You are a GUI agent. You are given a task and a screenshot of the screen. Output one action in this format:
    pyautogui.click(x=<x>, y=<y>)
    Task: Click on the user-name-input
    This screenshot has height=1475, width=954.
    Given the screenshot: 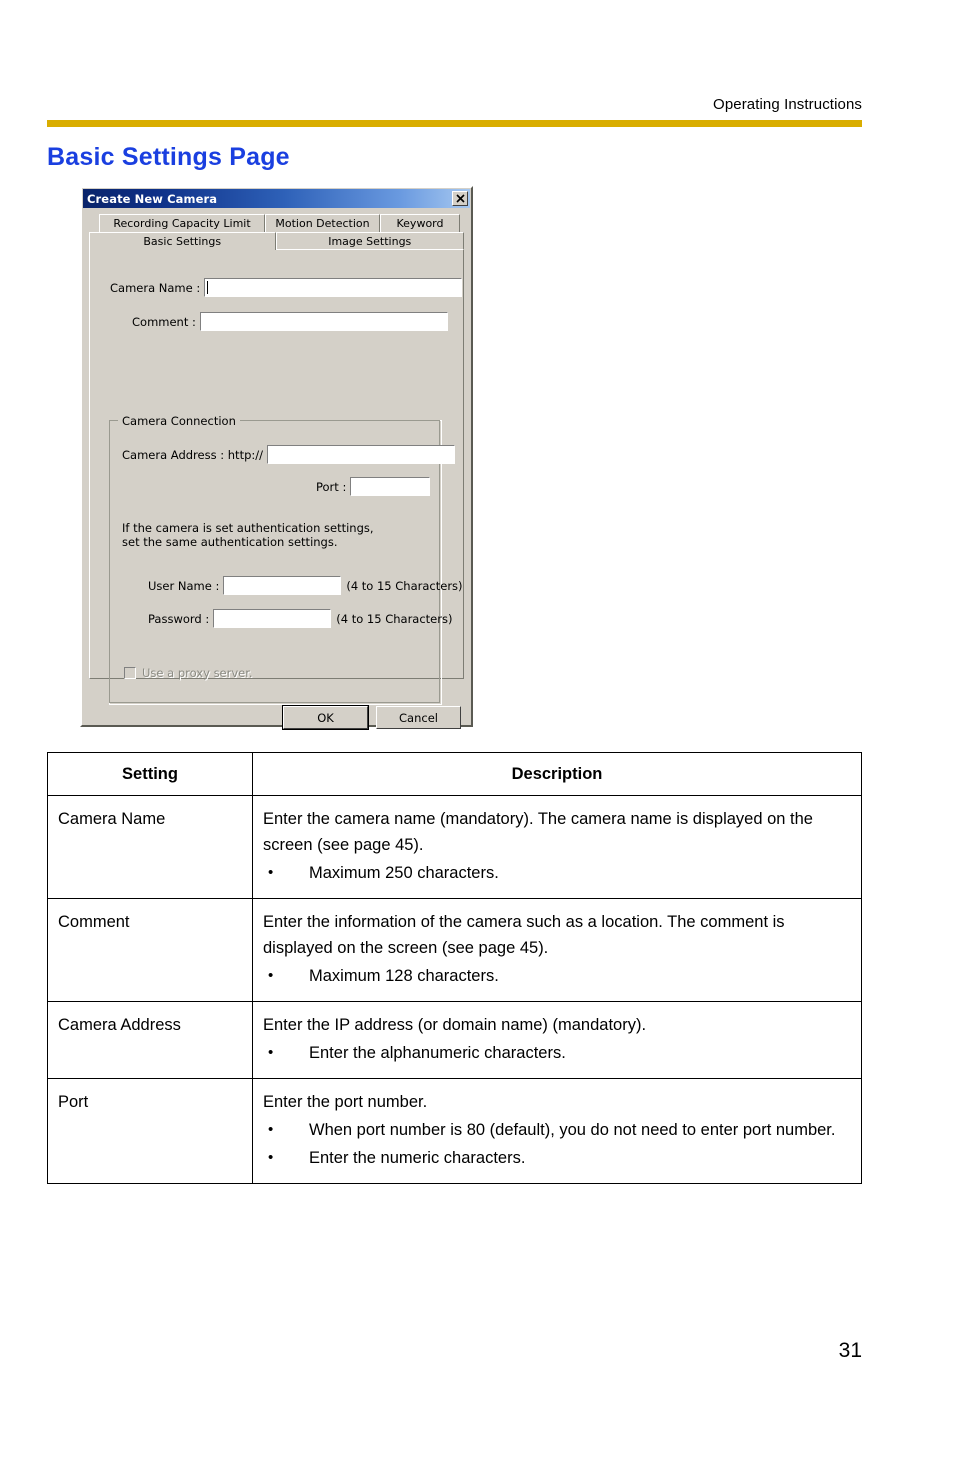 What is the action you would take?
    pyautogui.click(x=282, y=585)
    